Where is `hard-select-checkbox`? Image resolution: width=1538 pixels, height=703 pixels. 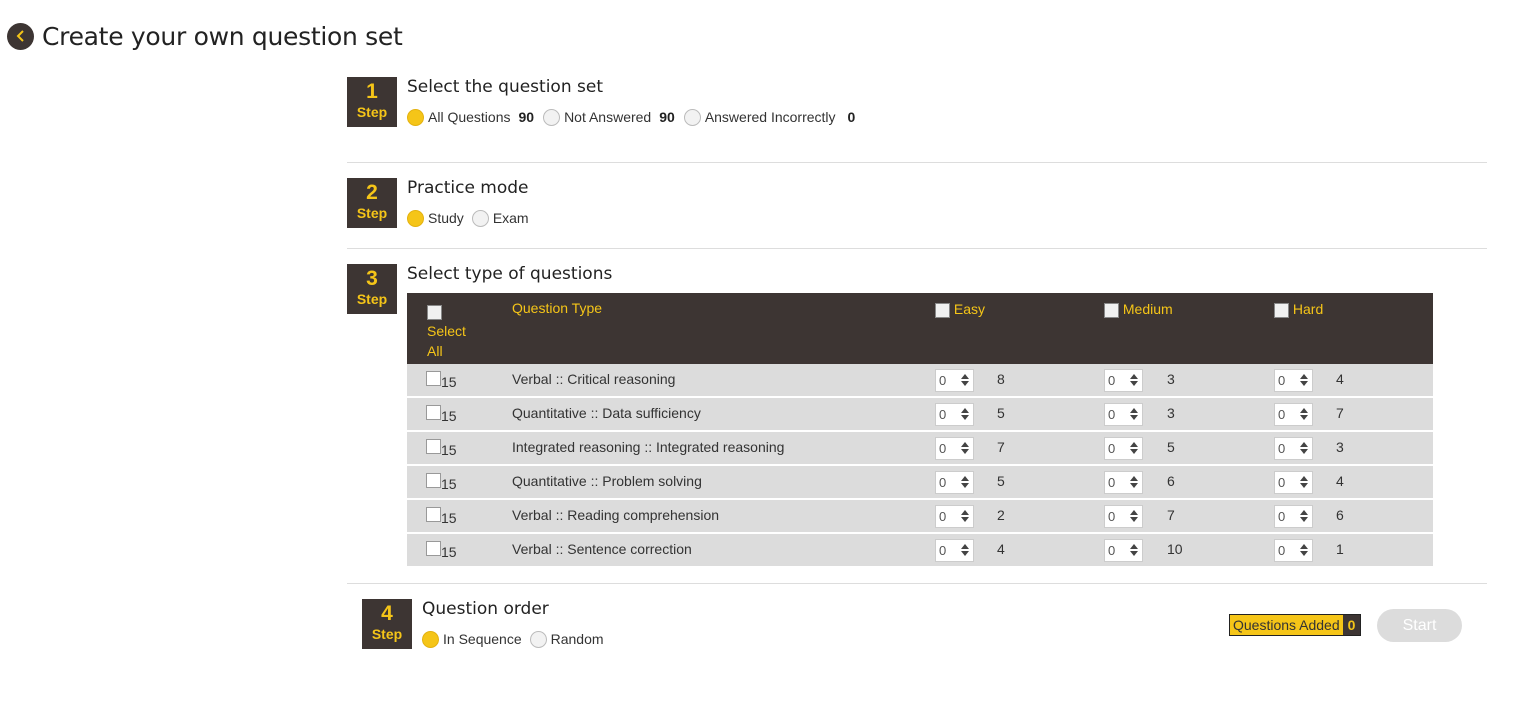 hard-select-checkbox is located at coordinates (1281, 310).